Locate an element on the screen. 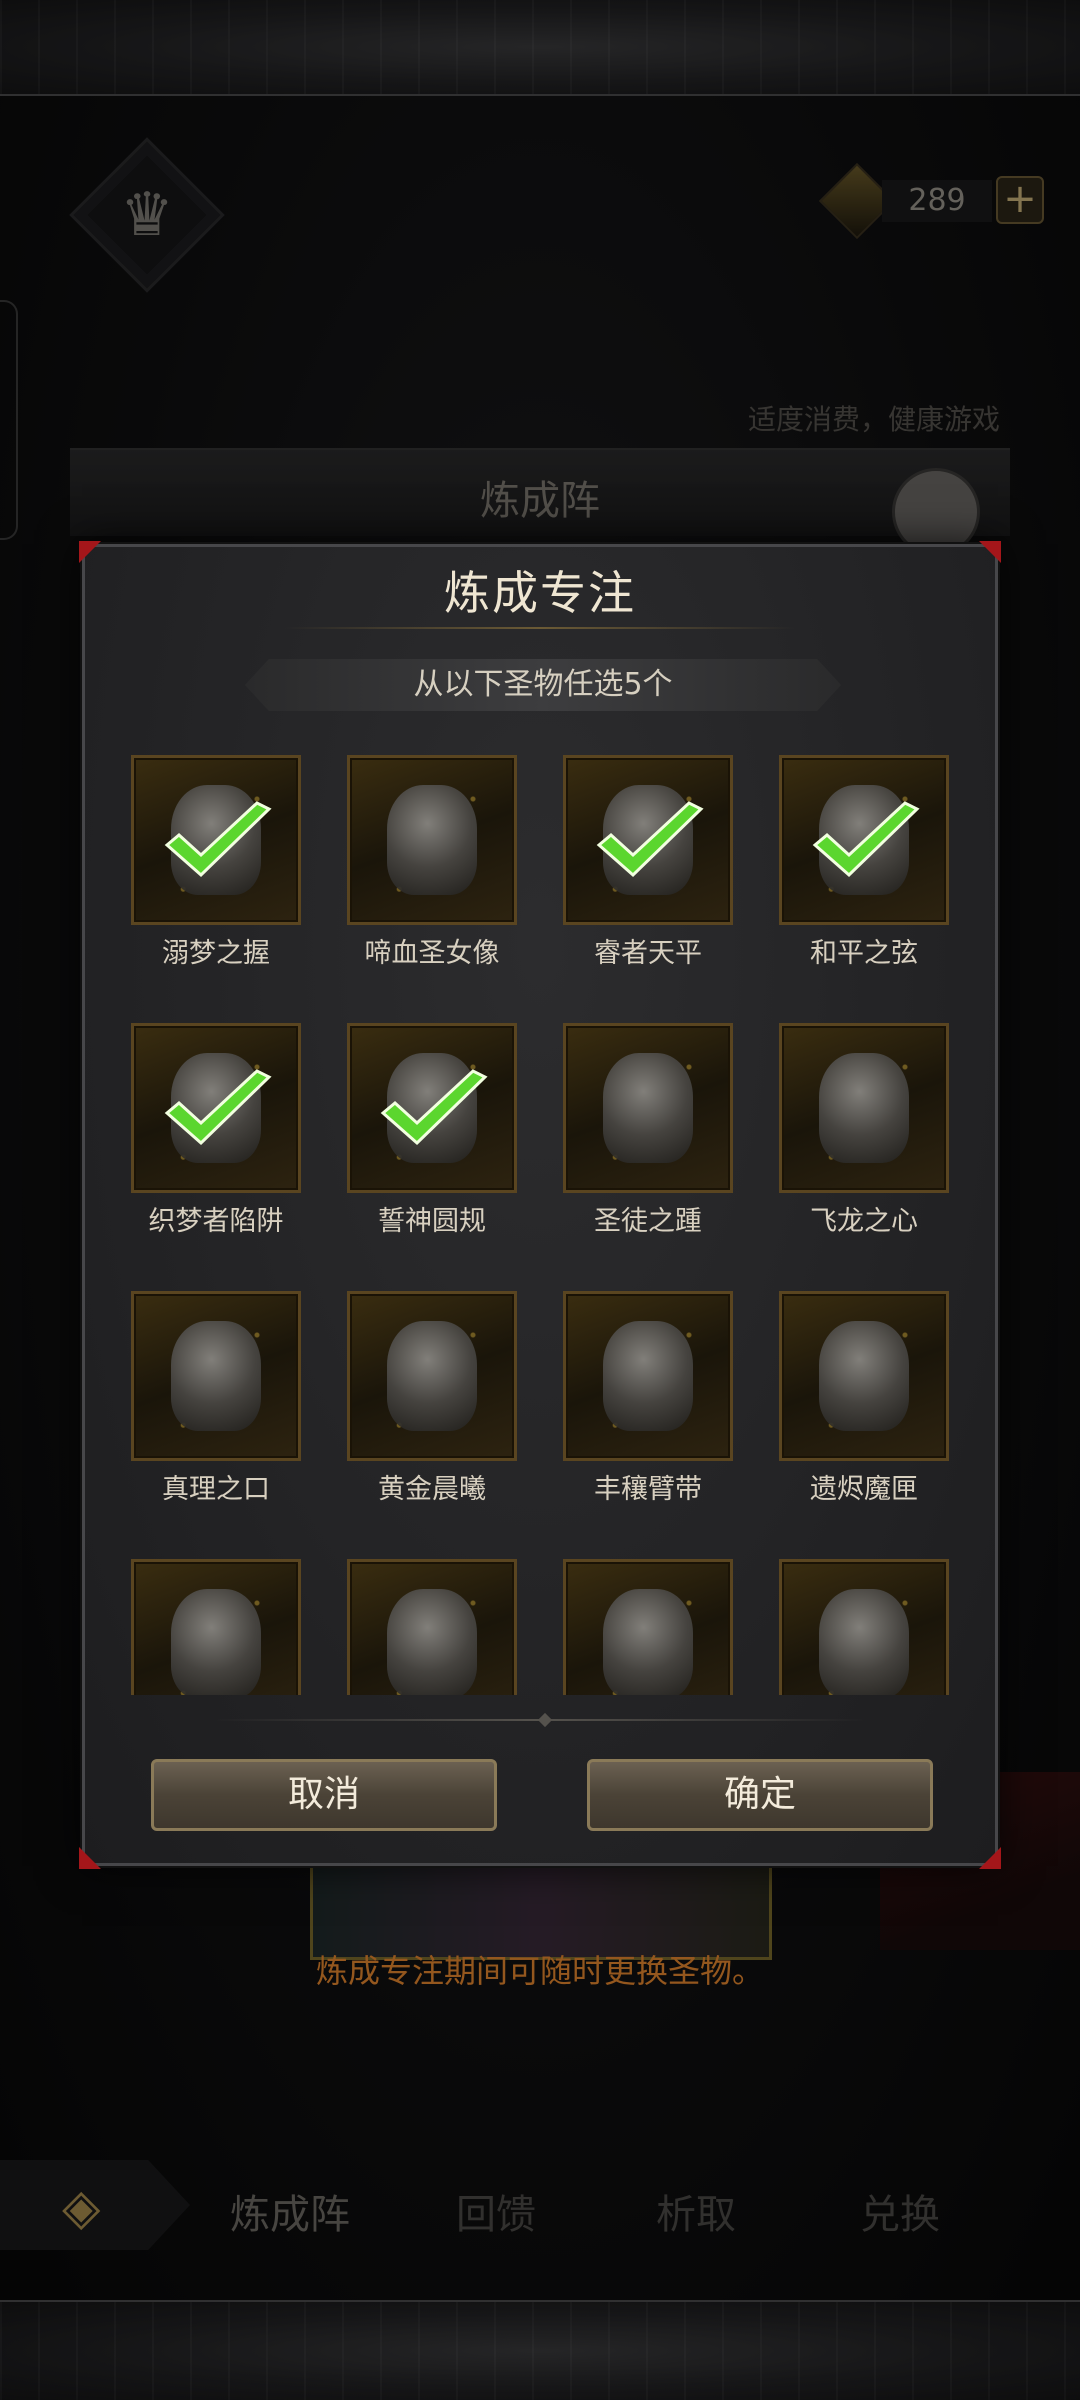 This screenshot has height=2400, width=1080. relic-name: 织梦者陷阱 is located at coordinates (216, 1221).